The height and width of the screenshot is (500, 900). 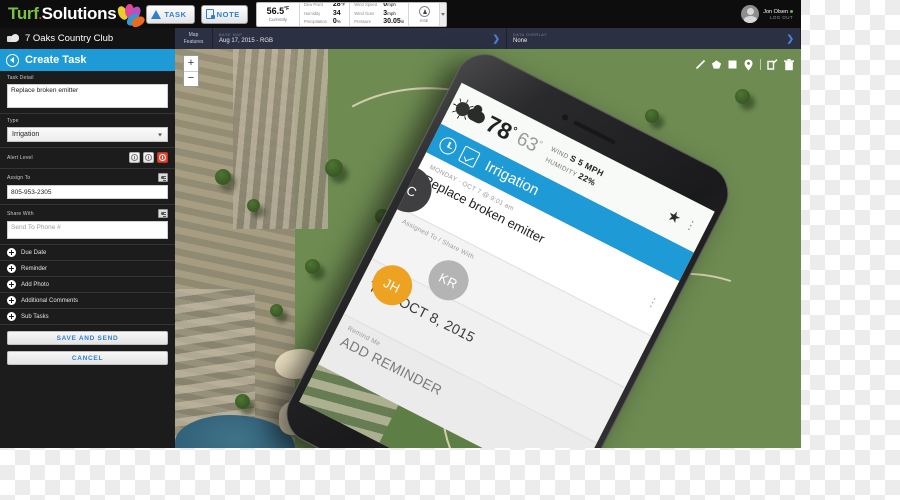 I want to click on base-map-caption: BASE MAP, so click(x=231, y=35).